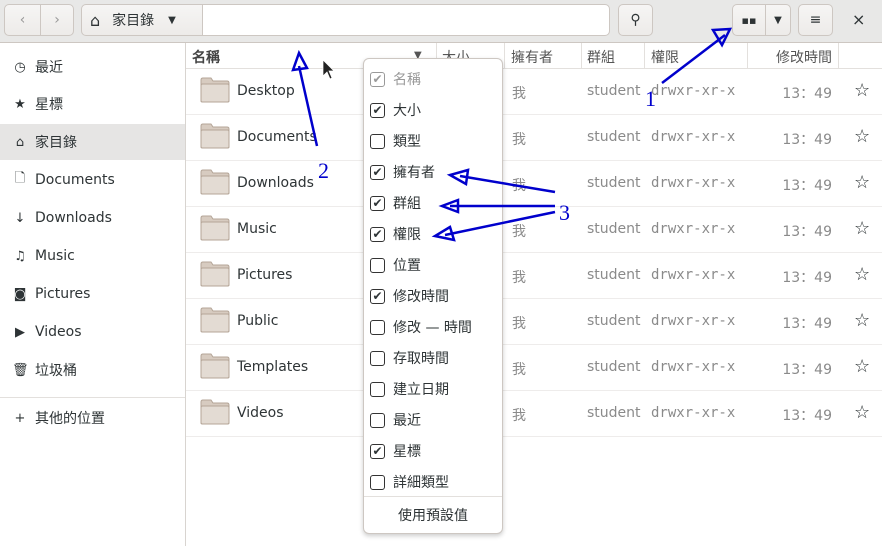  I want to click on annotation-arrow-3c, so click(500, 223).